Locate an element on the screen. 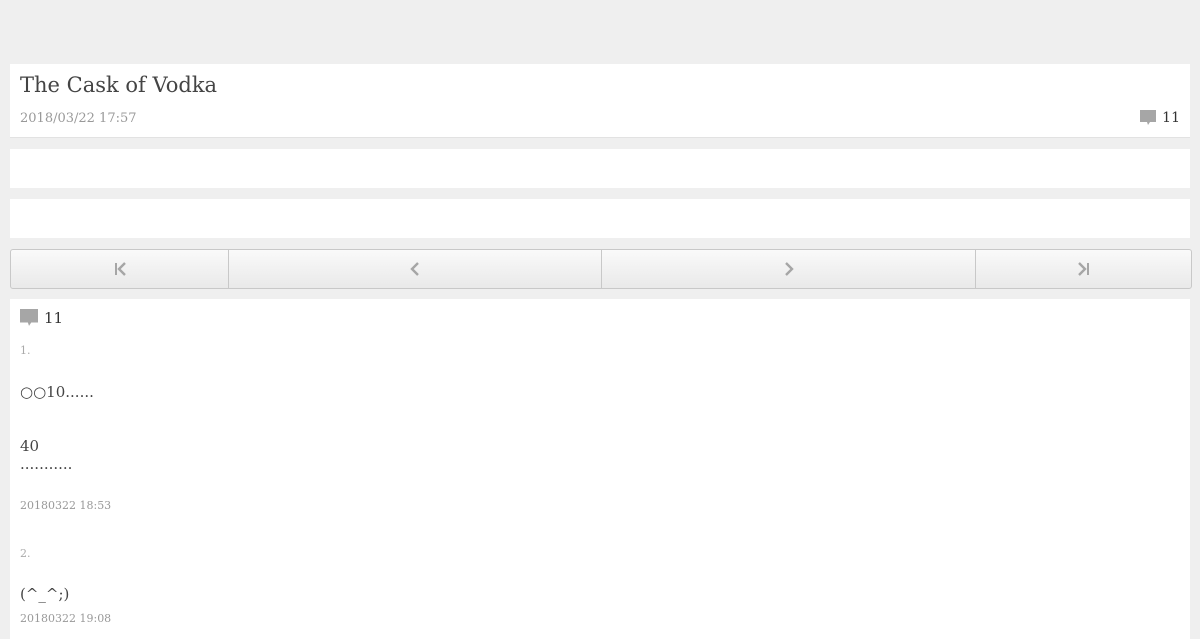 The image size is (1200, 639). comment-date: 20180322 18:53 is located at coordinates (66, 505).